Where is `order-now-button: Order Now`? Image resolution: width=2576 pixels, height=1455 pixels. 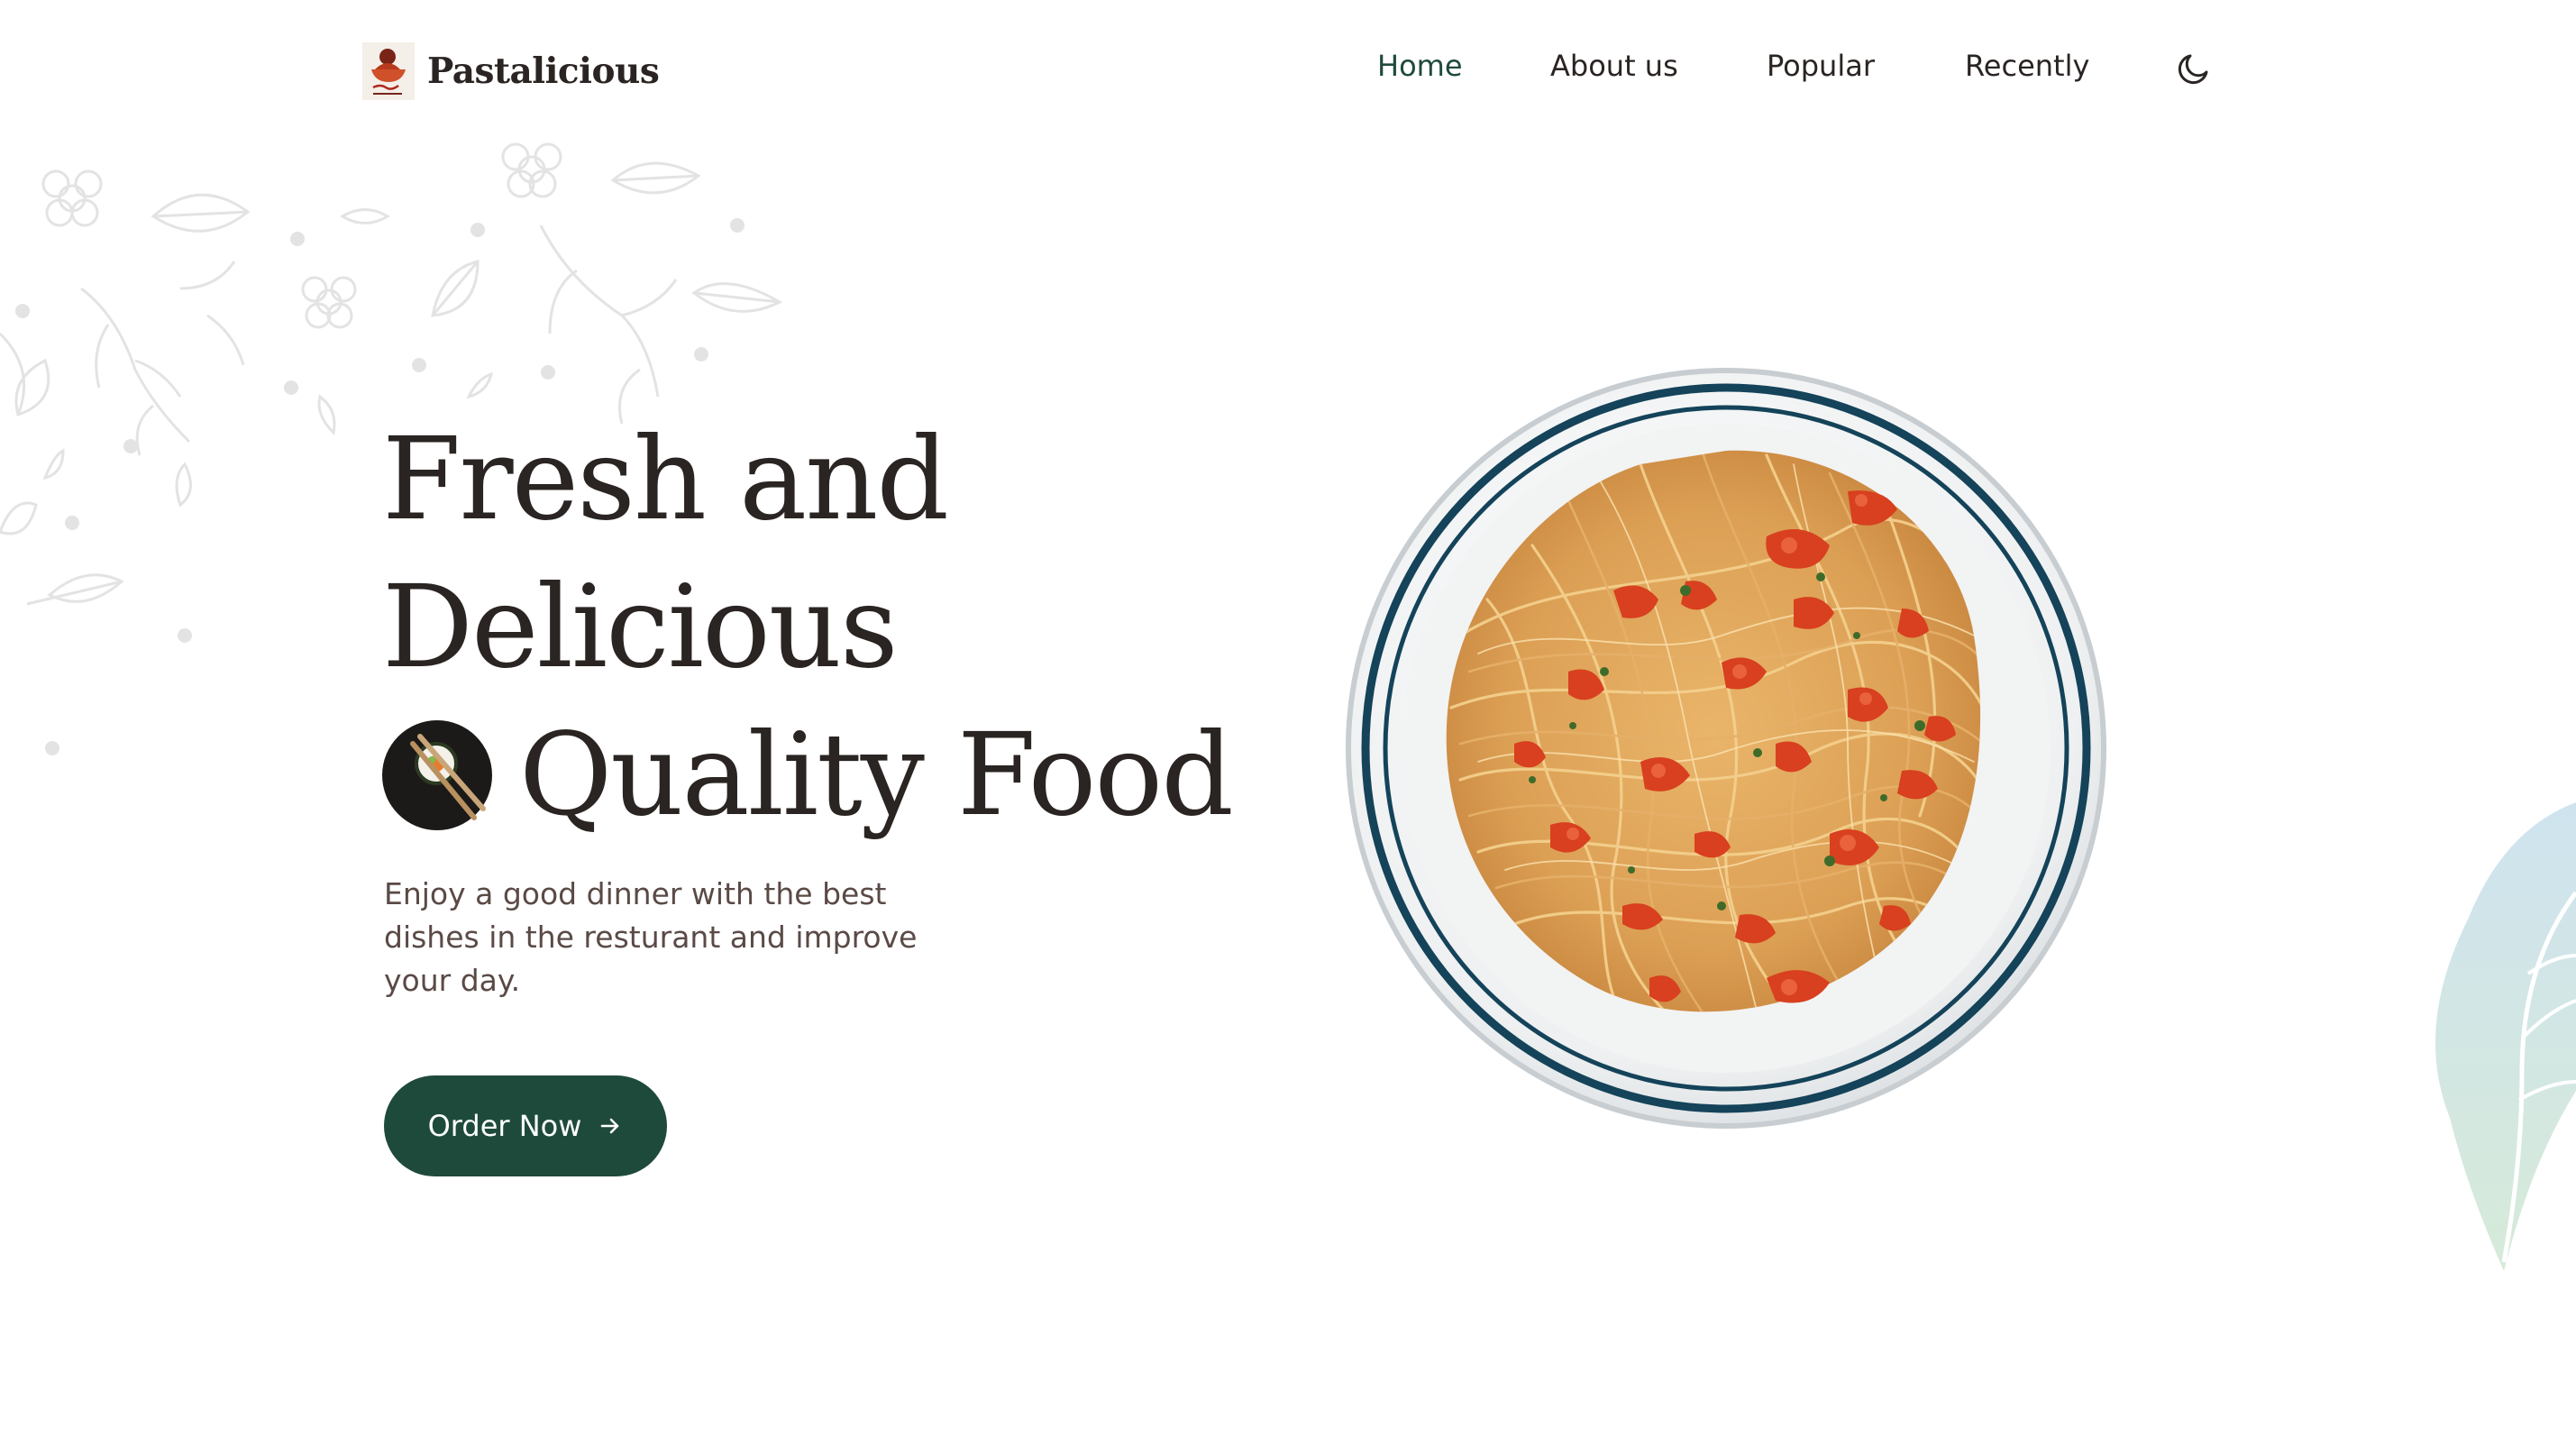
order-now-button: Order Now is located at coordinates (525, 1125).